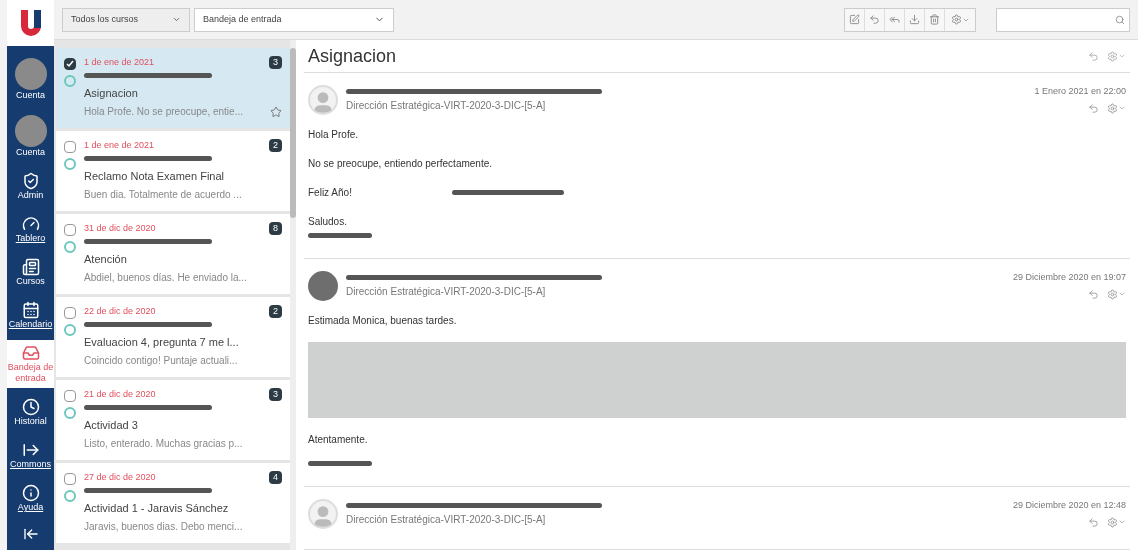 The width and height of the screenshot is (1138, 550). Describe the element at coordinates (1069, 505) in the screenshot. I see `message-date: 29 Diciembre 2020 en 12:48` at that location.